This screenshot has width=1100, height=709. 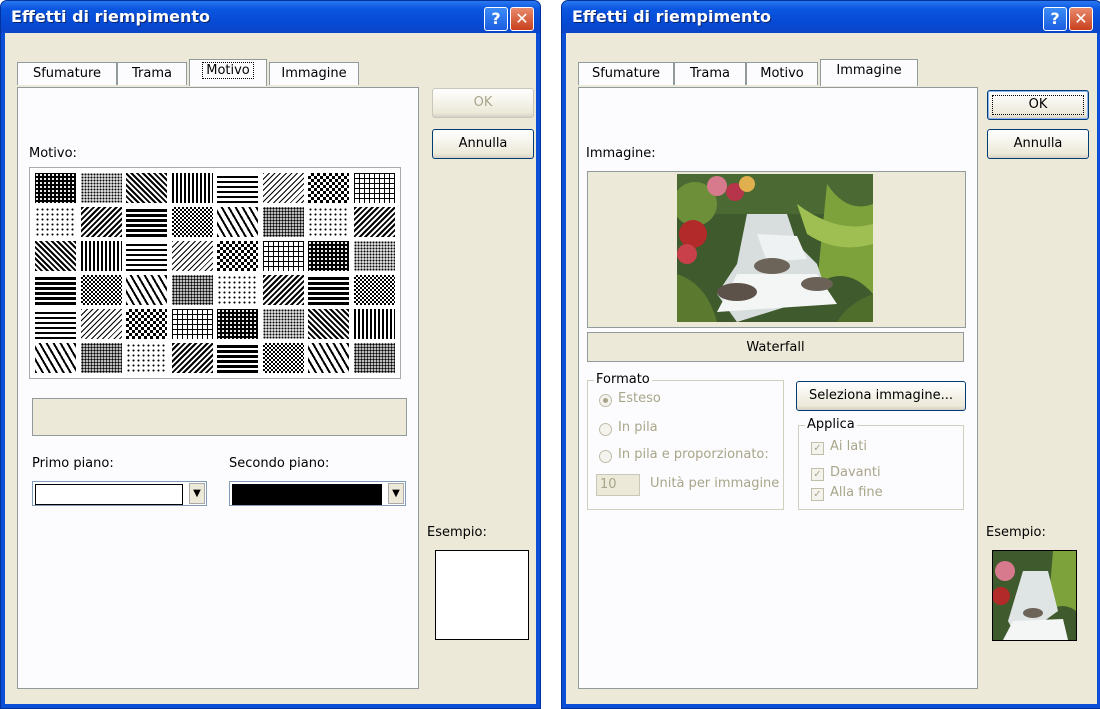 What do you see at coordinates (215, 273) in the screenshot?
I see `pattern-grid` at bounding box center [215, 273].